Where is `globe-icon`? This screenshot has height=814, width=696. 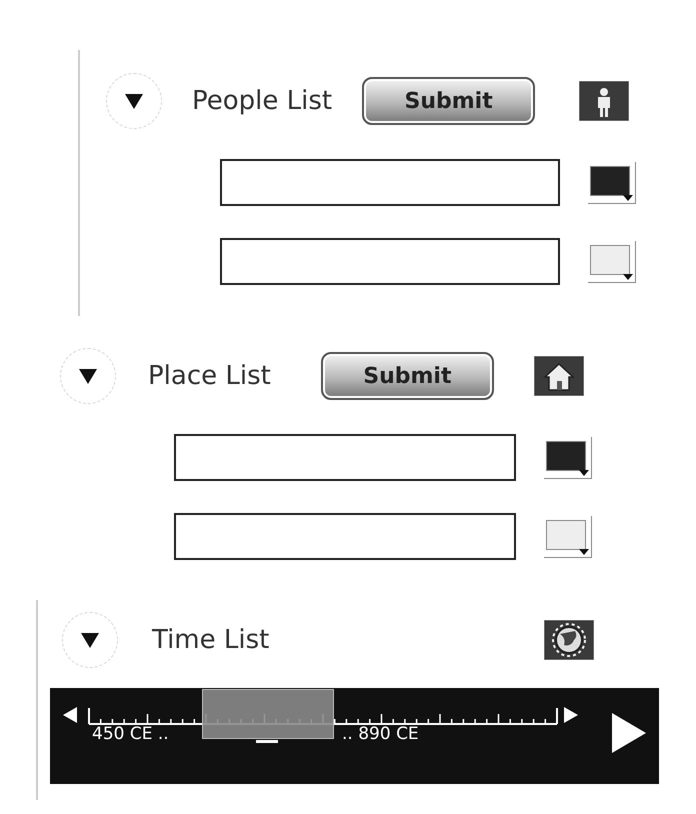 globe-icon is located at coordinates (569, 640).